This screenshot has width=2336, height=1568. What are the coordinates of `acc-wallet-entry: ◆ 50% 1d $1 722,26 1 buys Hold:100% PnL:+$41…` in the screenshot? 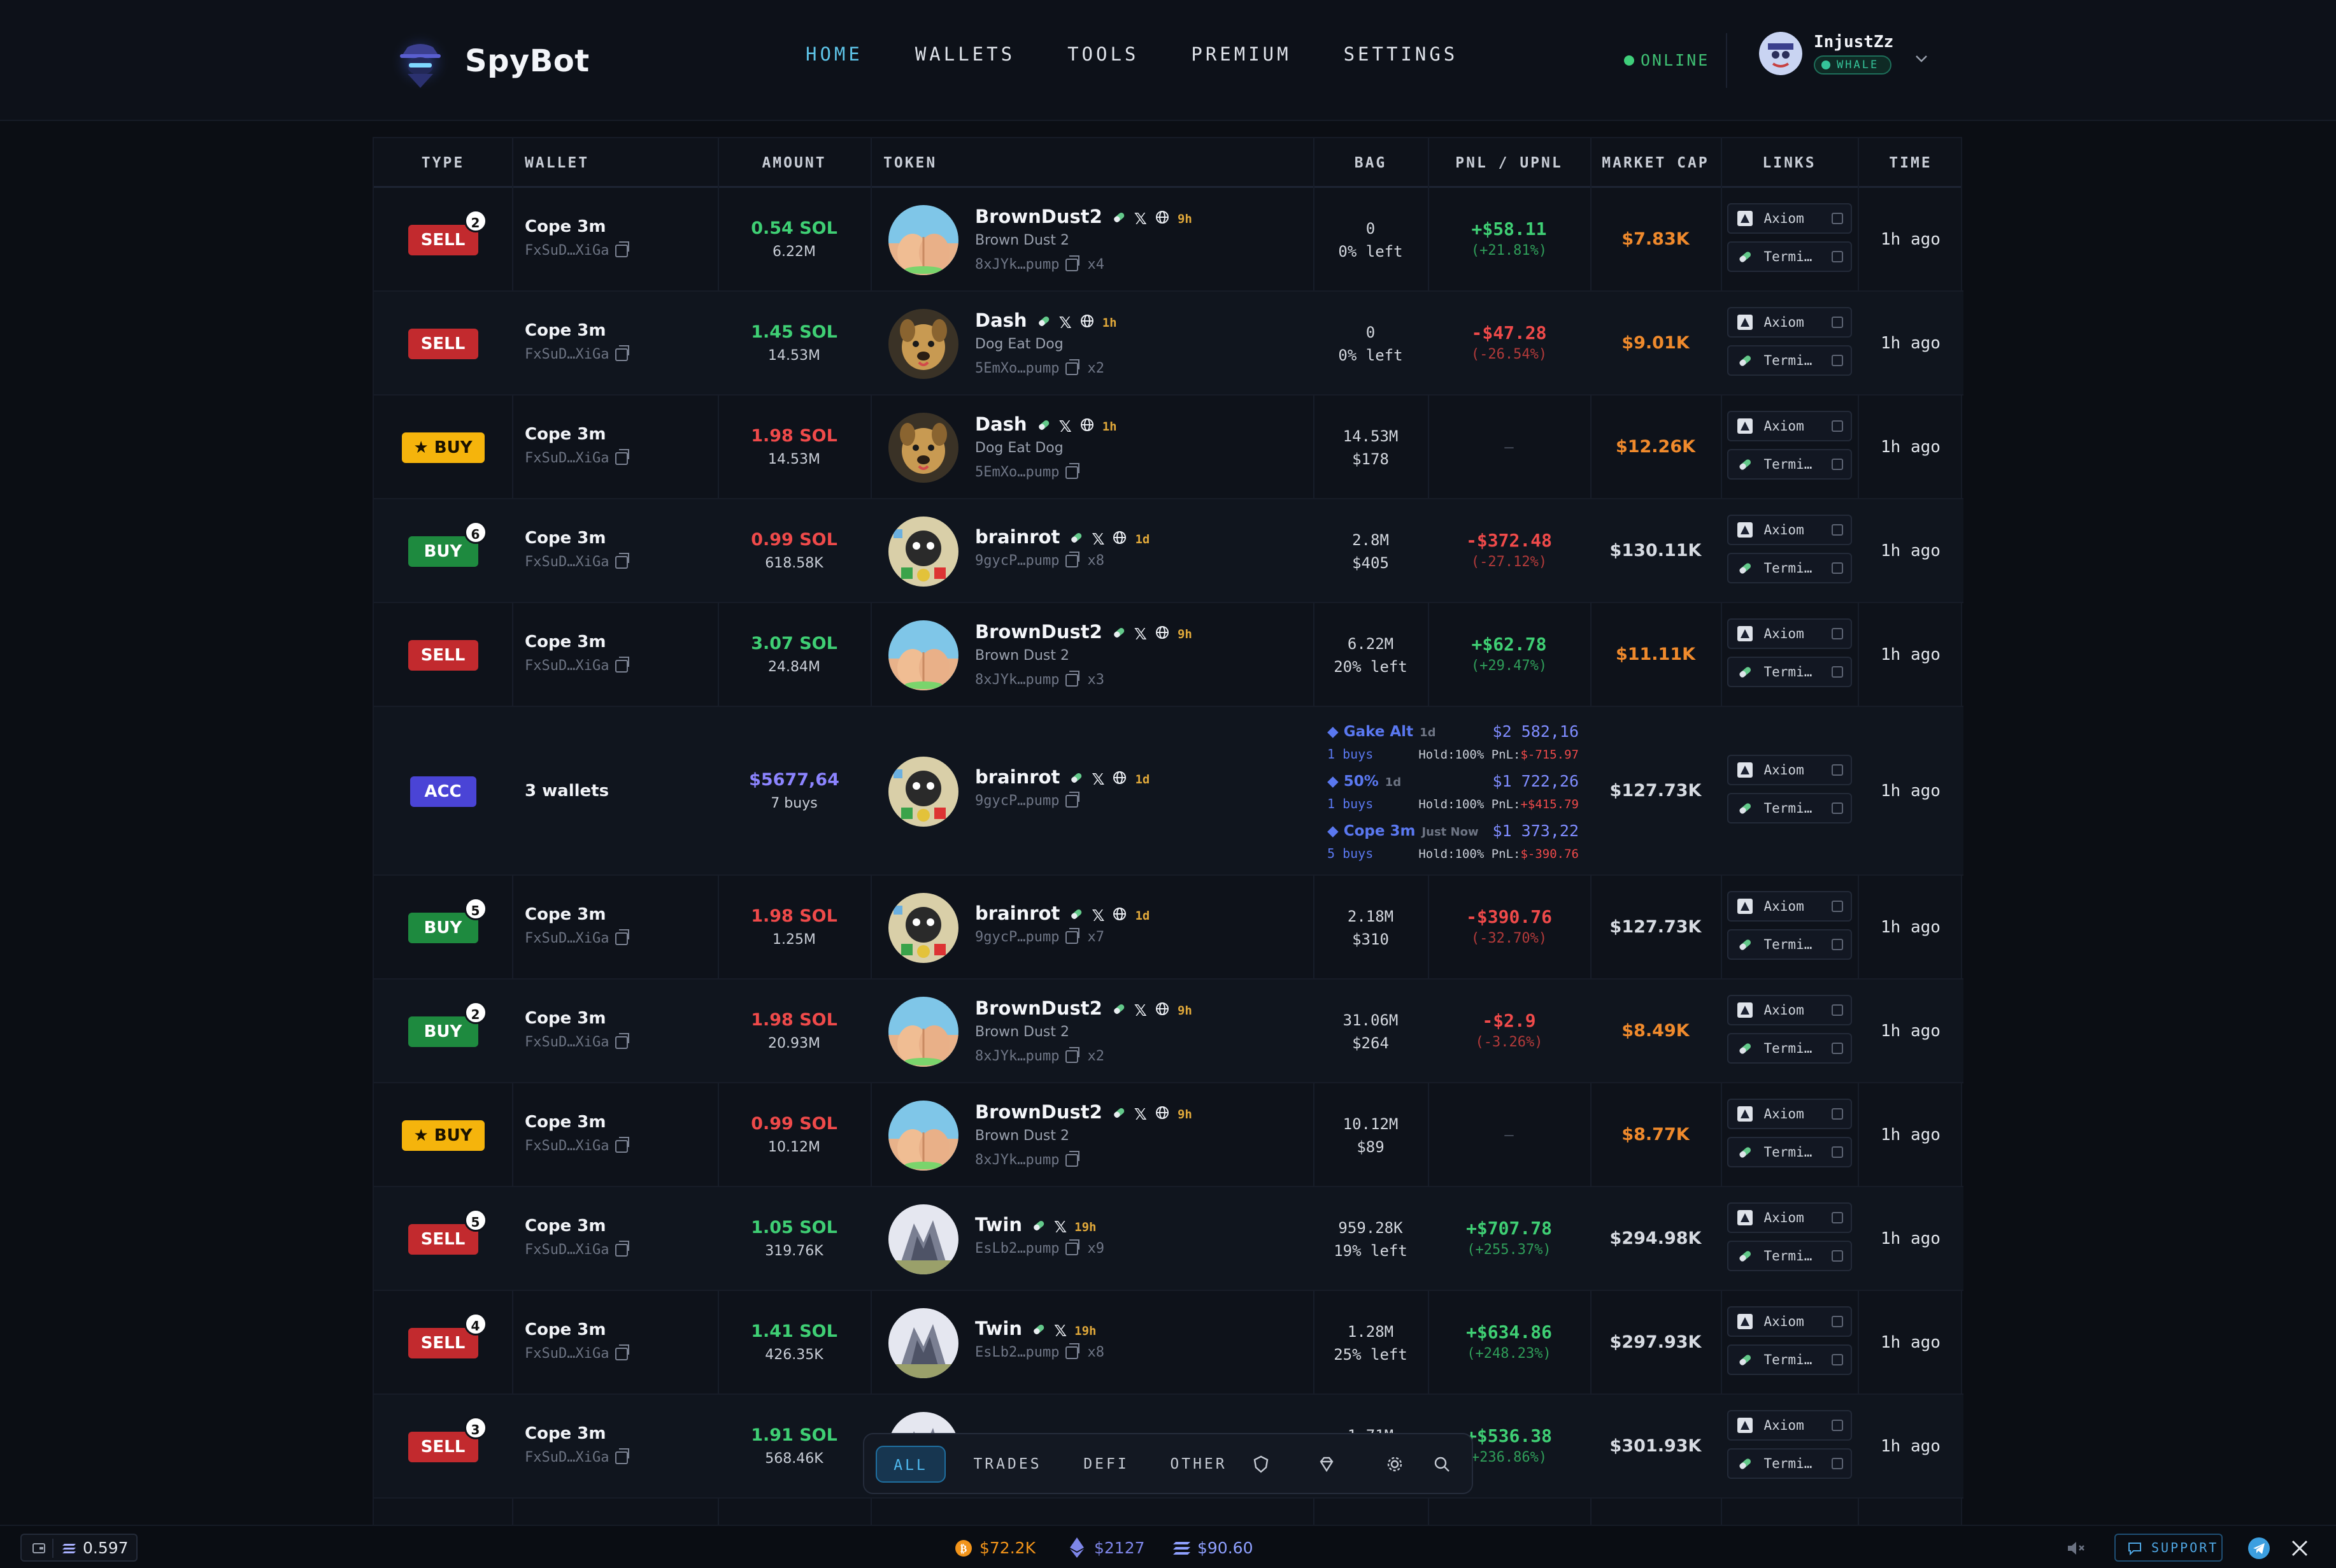 It's located at (1453, 795).